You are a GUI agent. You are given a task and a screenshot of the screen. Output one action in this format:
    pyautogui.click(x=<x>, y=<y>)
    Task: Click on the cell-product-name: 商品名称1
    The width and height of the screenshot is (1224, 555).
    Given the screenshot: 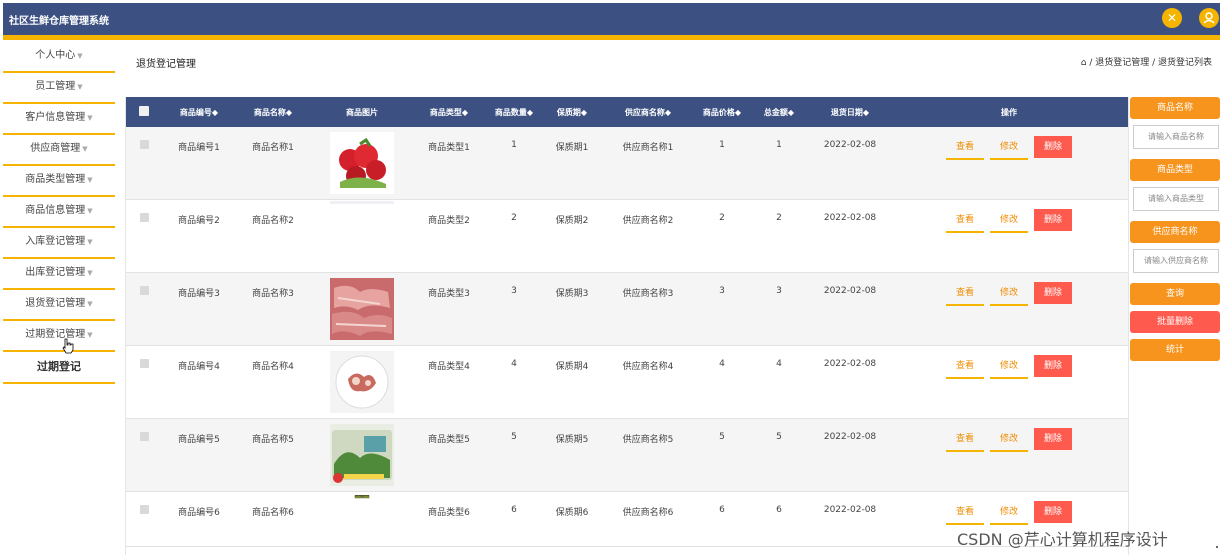 What is the action you would take?
    pyautogui.click(x=273, y=163)
    